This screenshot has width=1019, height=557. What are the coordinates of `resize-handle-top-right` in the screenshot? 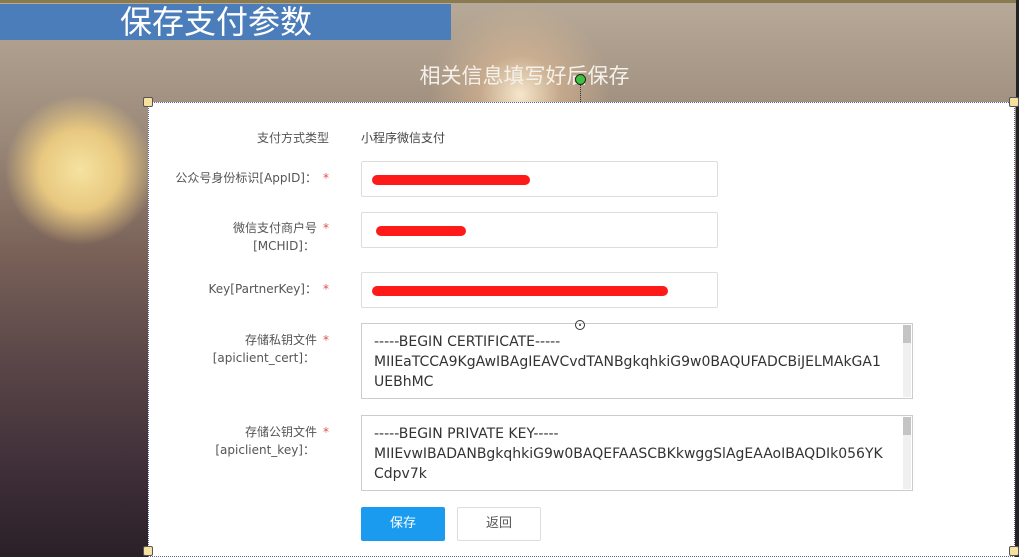 It's located at (1014, 102).